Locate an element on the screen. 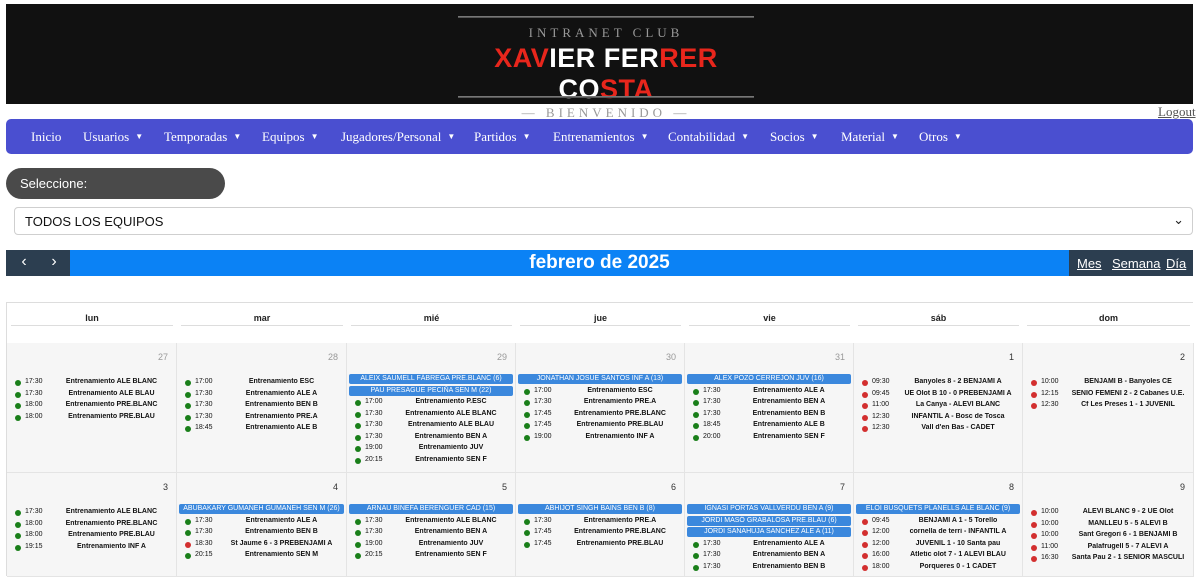 The image size is (1200, 577). calendar-event: 17:00 Entrenamiento P.ESC is located at coordinates (433, 403).